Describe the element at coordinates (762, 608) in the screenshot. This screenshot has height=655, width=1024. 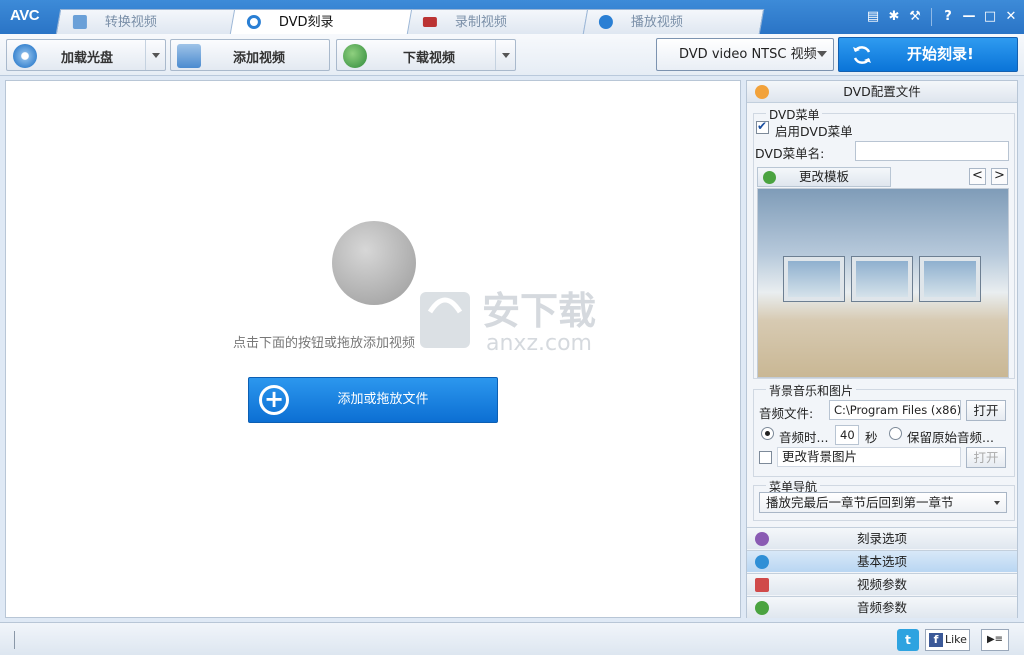
I see `speaker-icon` at that location.